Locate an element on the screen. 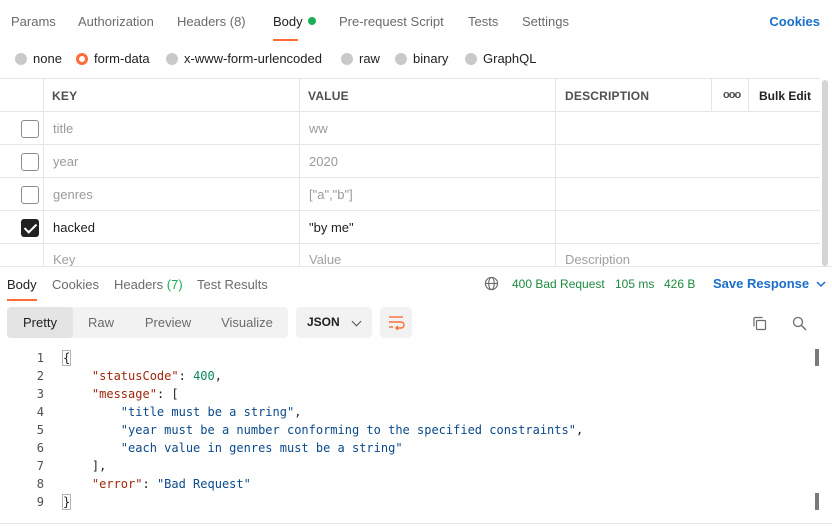  bottom-divider is located at coordinates (416, 523).